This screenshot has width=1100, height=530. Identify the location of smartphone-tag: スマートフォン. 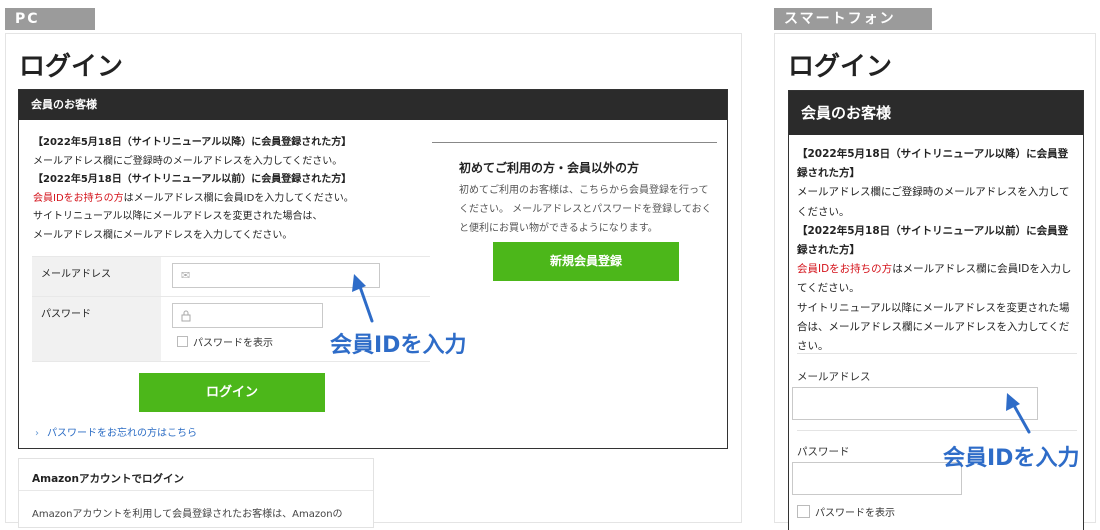
(853, 19).